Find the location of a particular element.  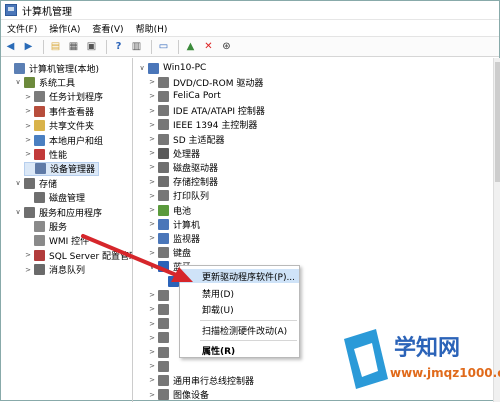

watermark-name: 学知网 is located at coordinates (427, 348).